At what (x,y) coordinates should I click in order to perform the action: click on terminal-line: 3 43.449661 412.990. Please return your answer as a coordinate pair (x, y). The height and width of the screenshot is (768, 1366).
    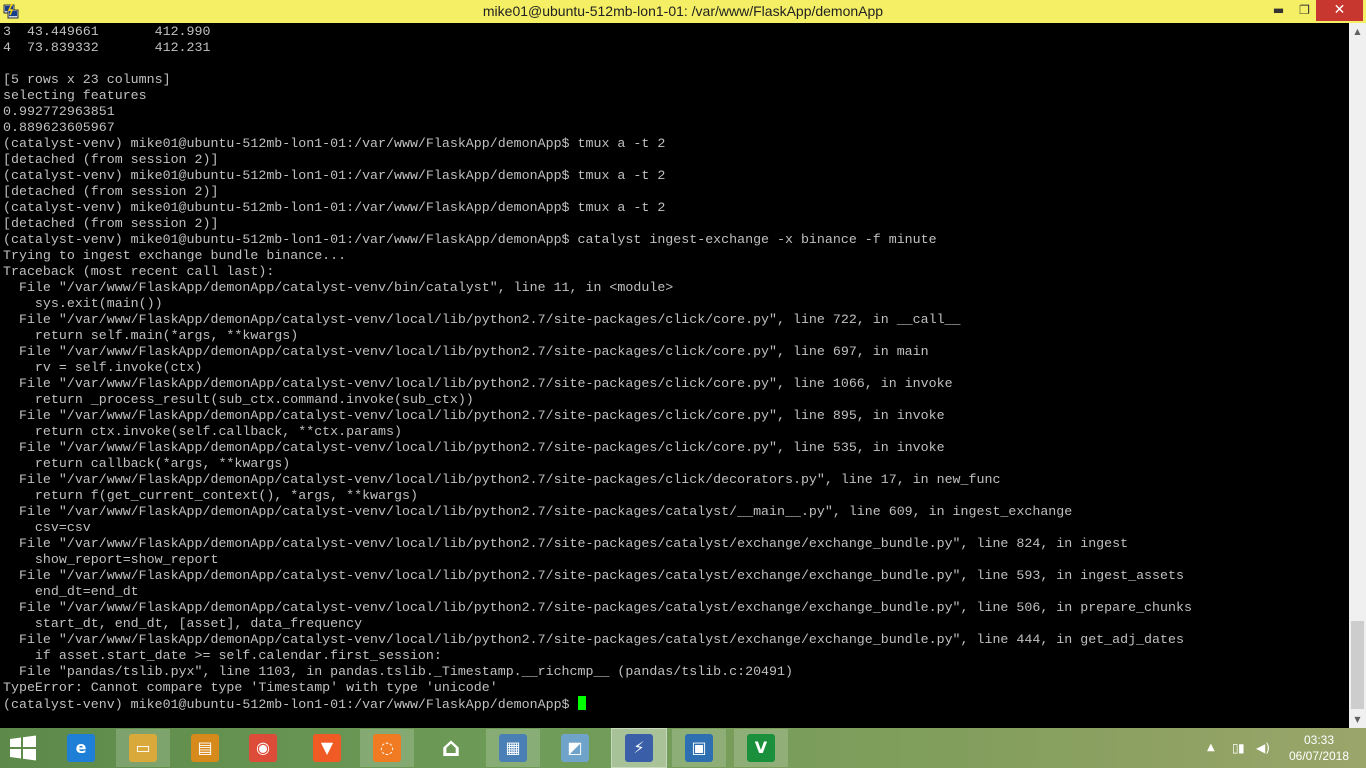
    Looking at the image, I should click on (107, 31).